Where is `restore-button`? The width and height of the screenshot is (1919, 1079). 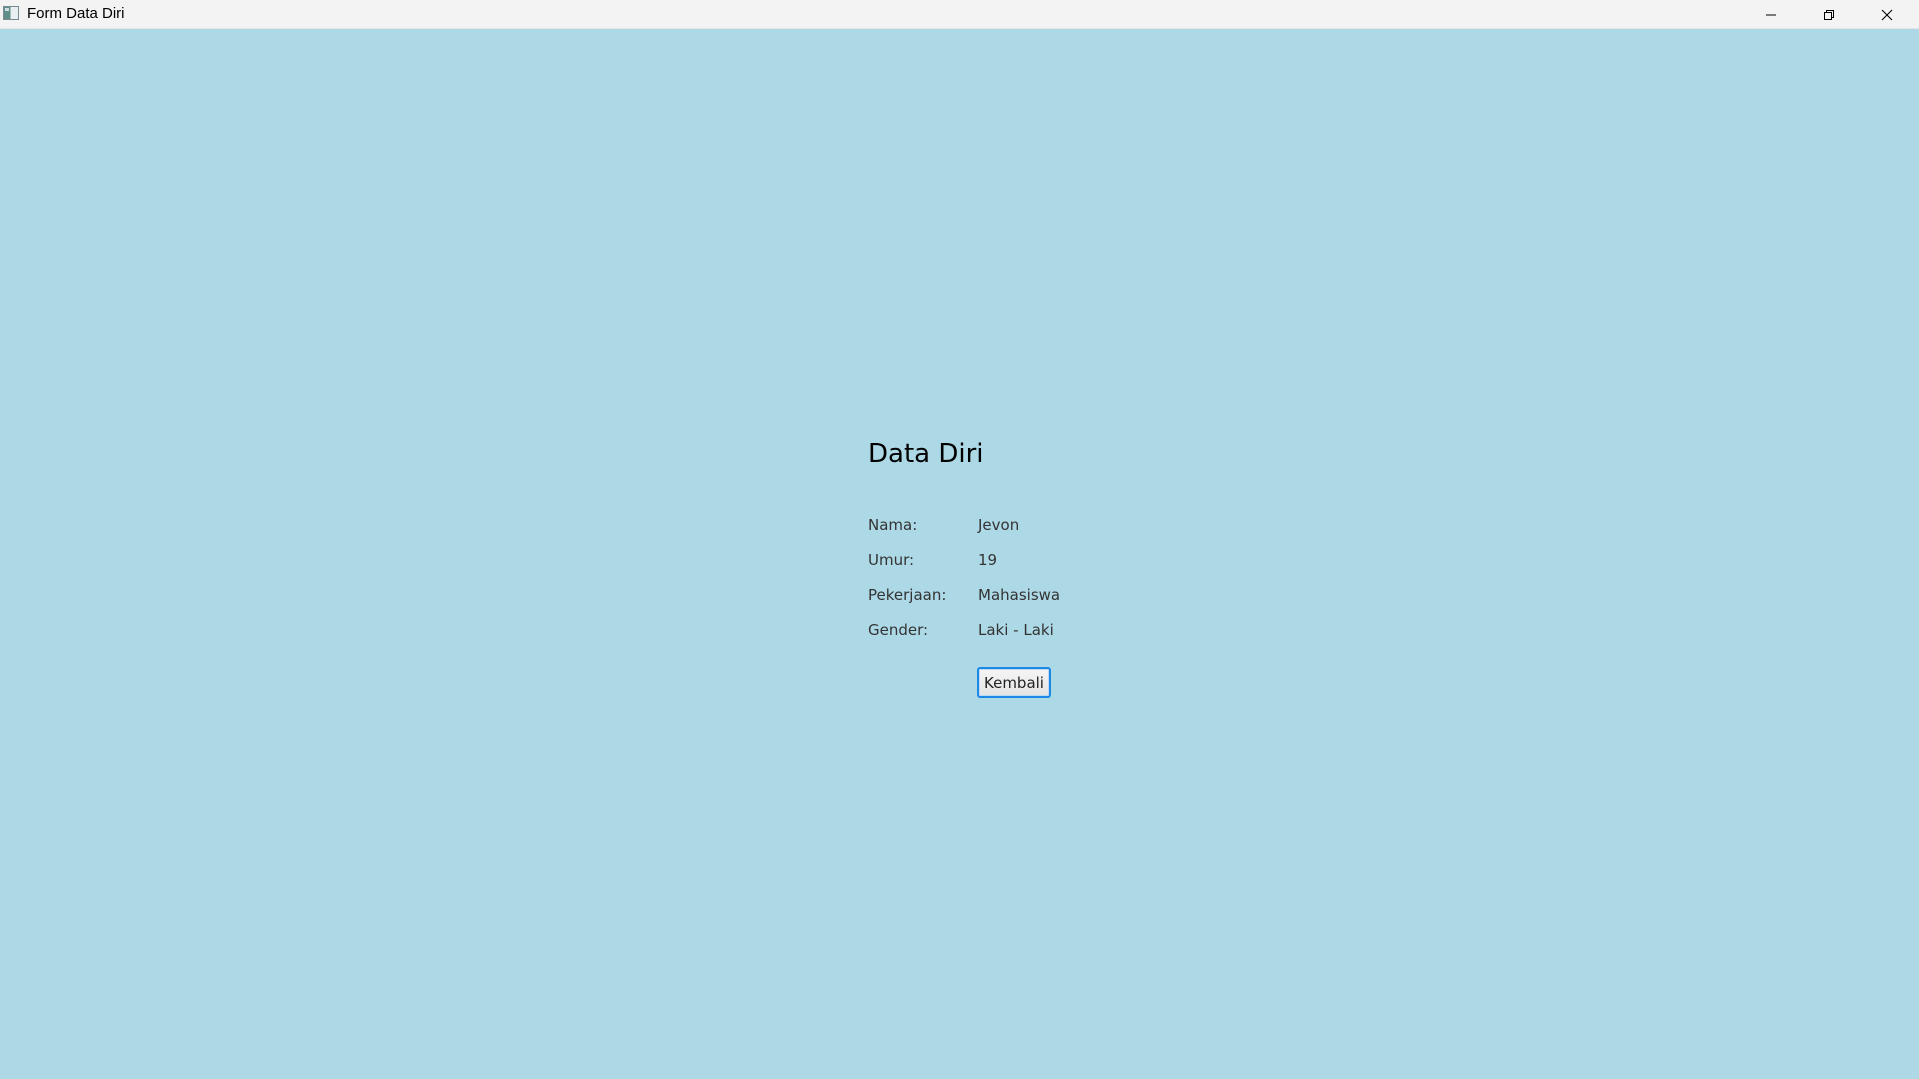 restore-button is located at coordinates (1829, 14).